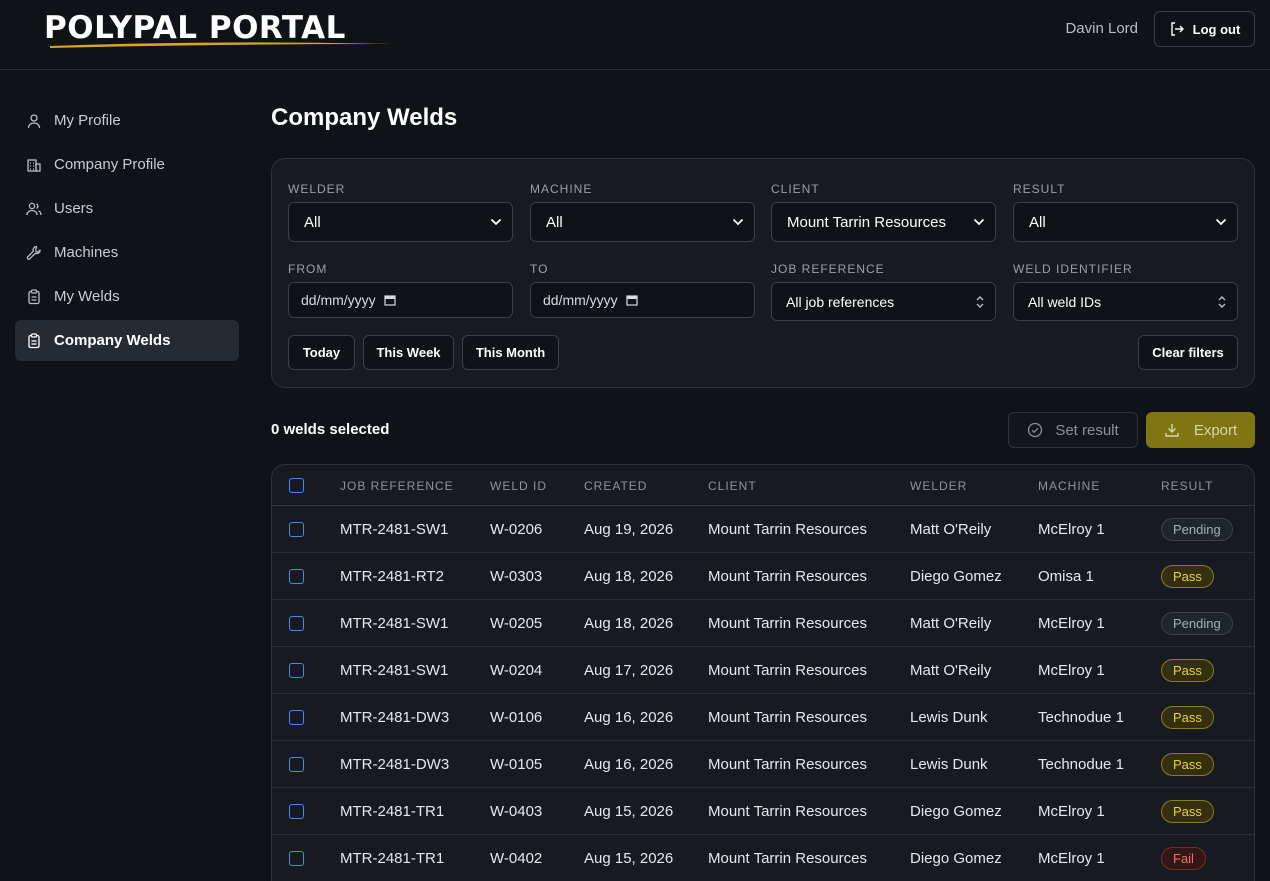 The width and height of the screenshot is (1270, 881). Describe the element at coordinates (1172, 430) in the screenshot. I see `download-icon` at that location.